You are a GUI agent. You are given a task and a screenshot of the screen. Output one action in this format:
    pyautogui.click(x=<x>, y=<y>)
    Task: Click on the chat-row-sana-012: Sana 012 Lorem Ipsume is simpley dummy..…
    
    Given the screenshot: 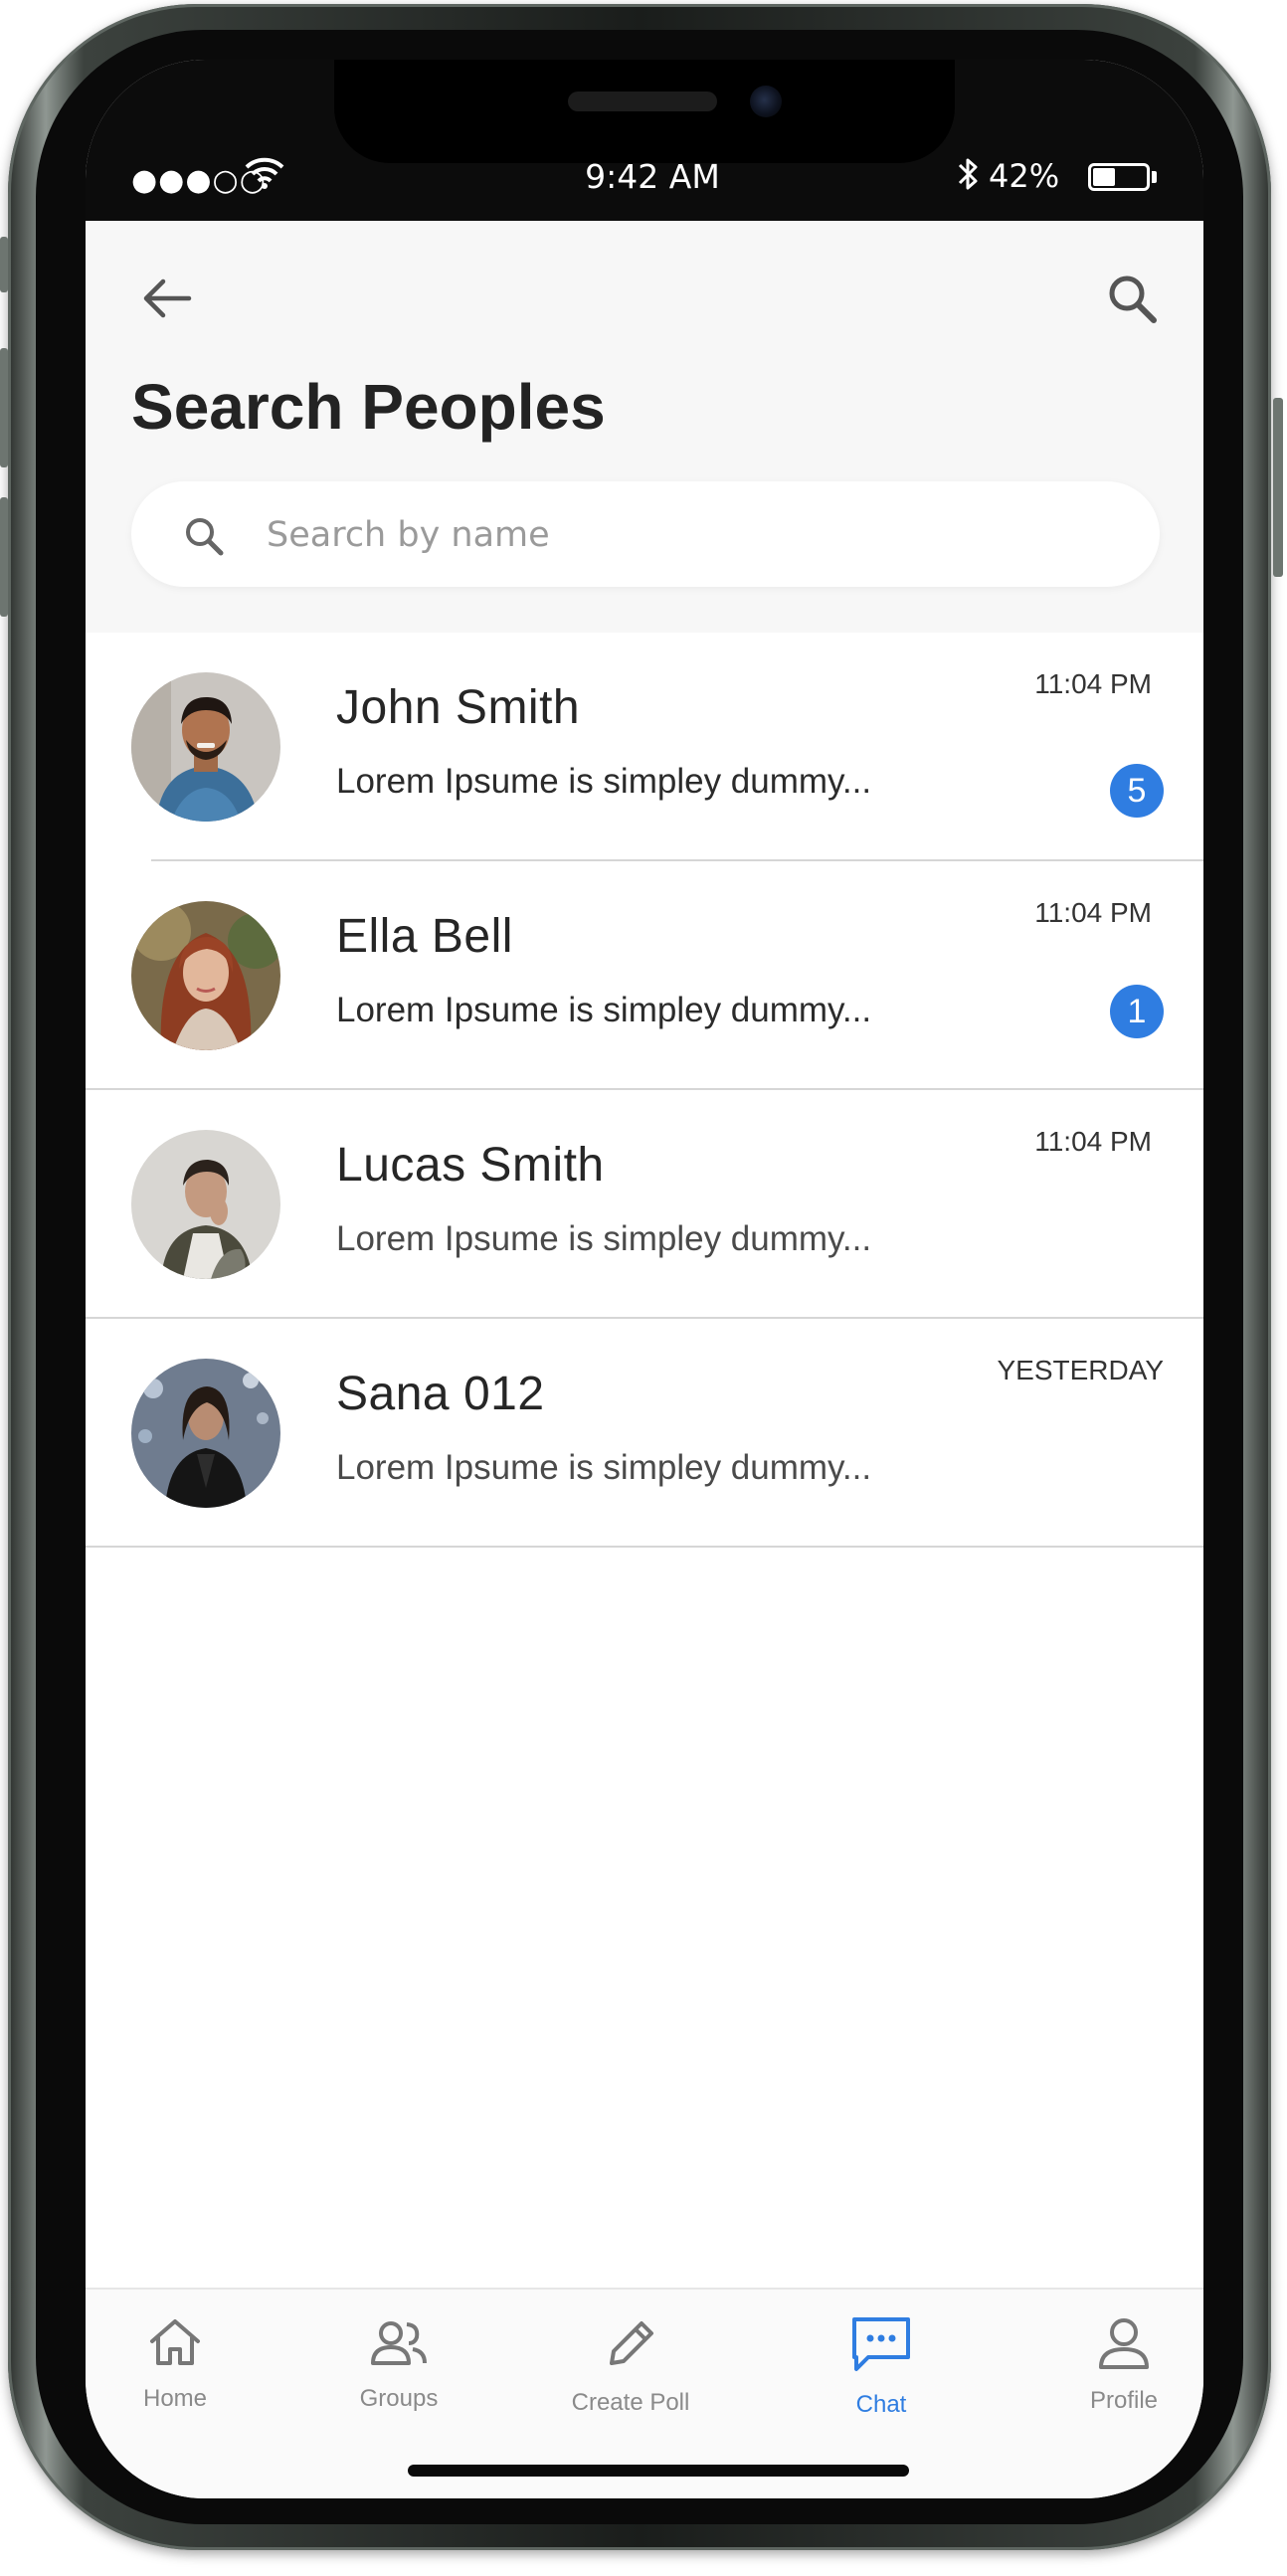 What is the action you would take?
    pyautogui.click(x=644, y=1433)
    